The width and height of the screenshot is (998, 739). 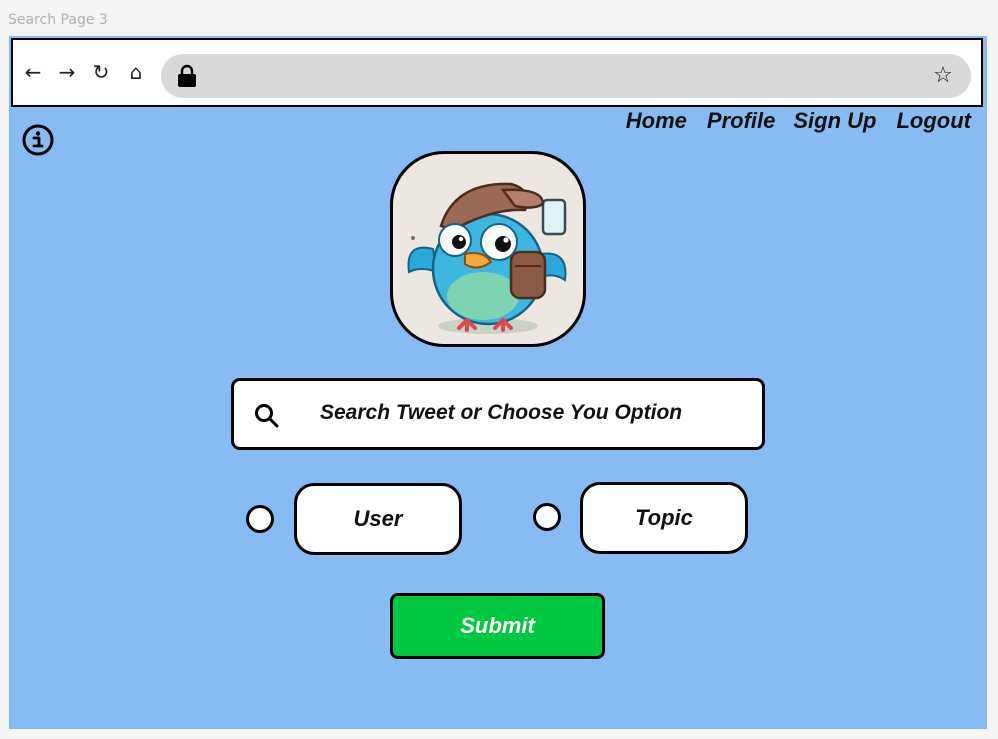 What do you see at coordinates (656, 121) in the screenshot?
I see `nav-home-link: Home` at bounding box center [656, 121].